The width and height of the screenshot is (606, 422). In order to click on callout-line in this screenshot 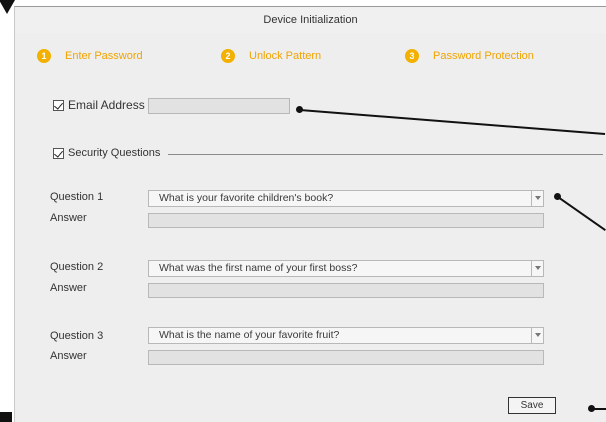, I will do `click(599, 409)`.